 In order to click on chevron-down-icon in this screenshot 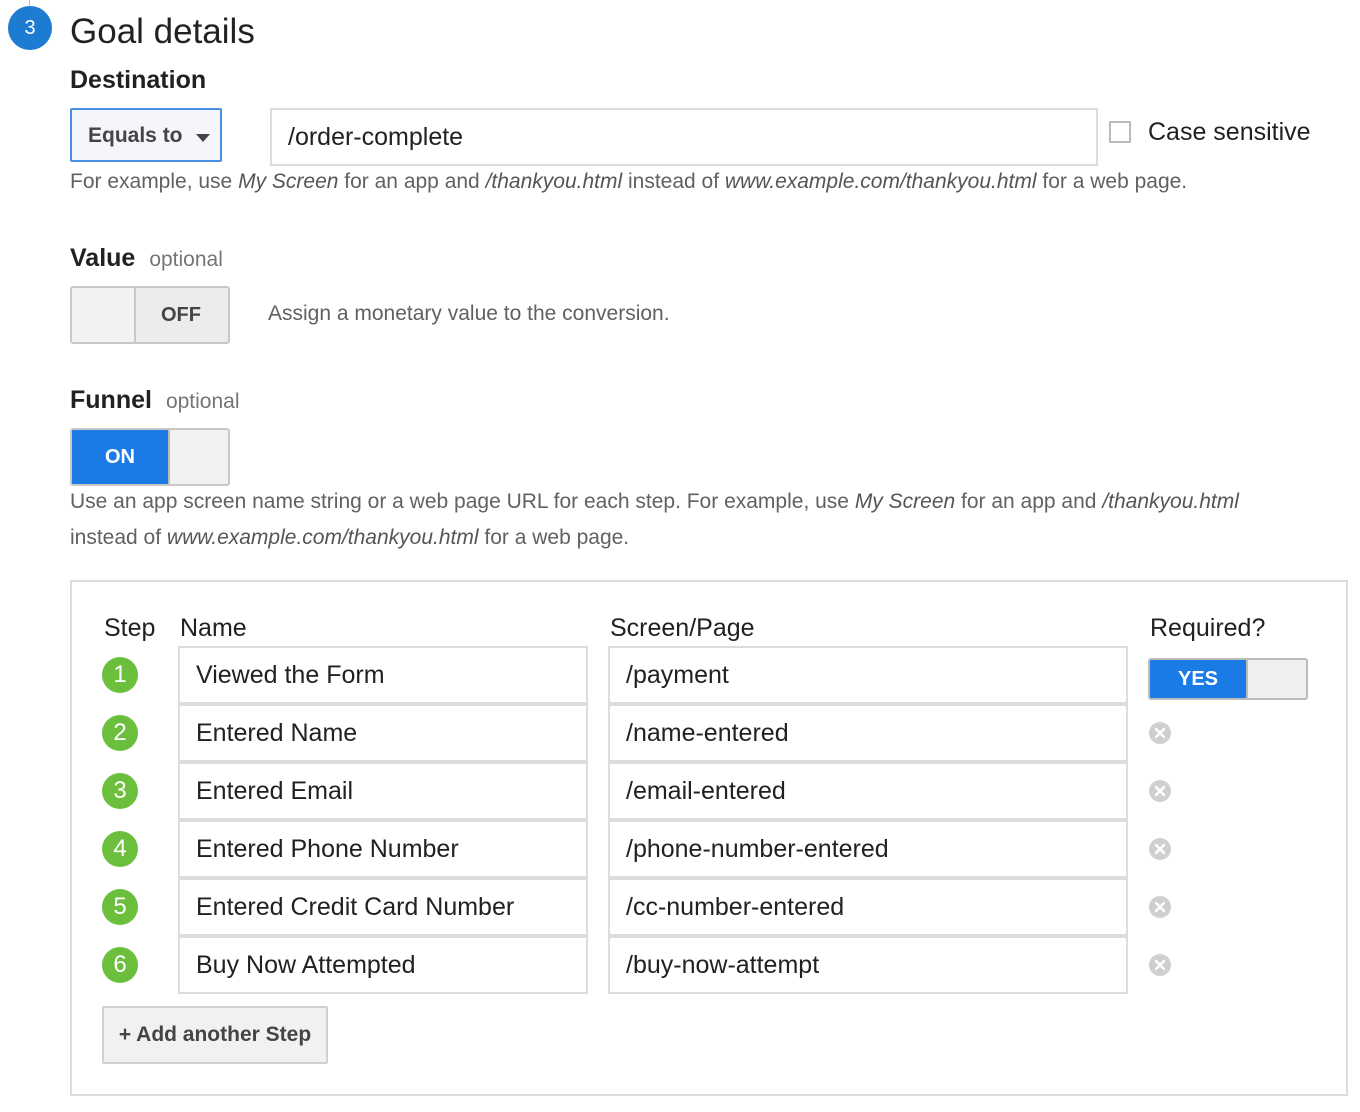, I will do `click(203, 138)`.